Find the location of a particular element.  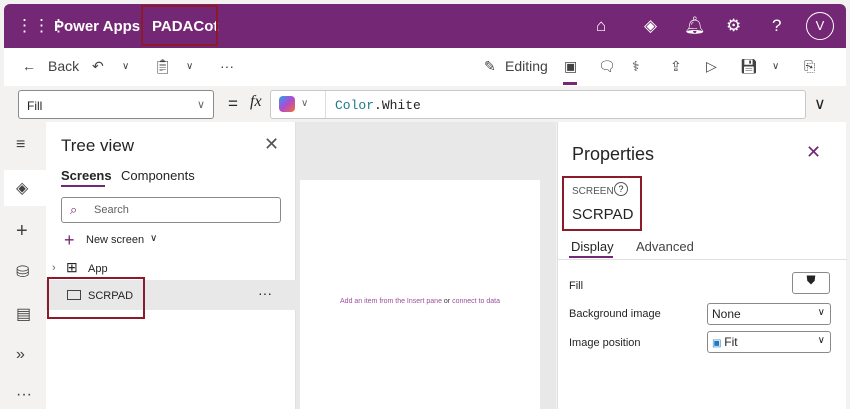

tree-panel-icon: ▣ is located at coordinates (570, 66).